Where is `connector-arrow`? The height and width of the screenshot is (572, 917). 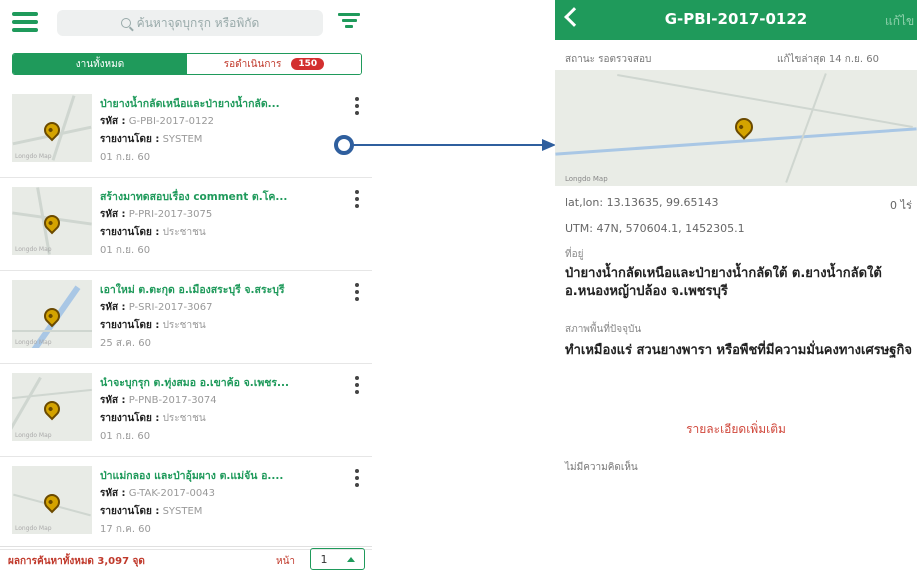 connector-arrow is located at coordinates (445, 145).